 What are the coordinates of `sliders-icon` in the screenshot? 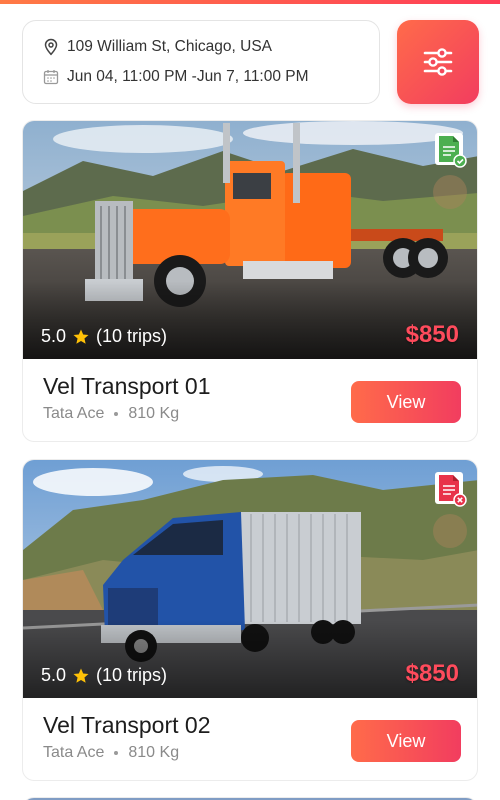 It's located at (438, 62).